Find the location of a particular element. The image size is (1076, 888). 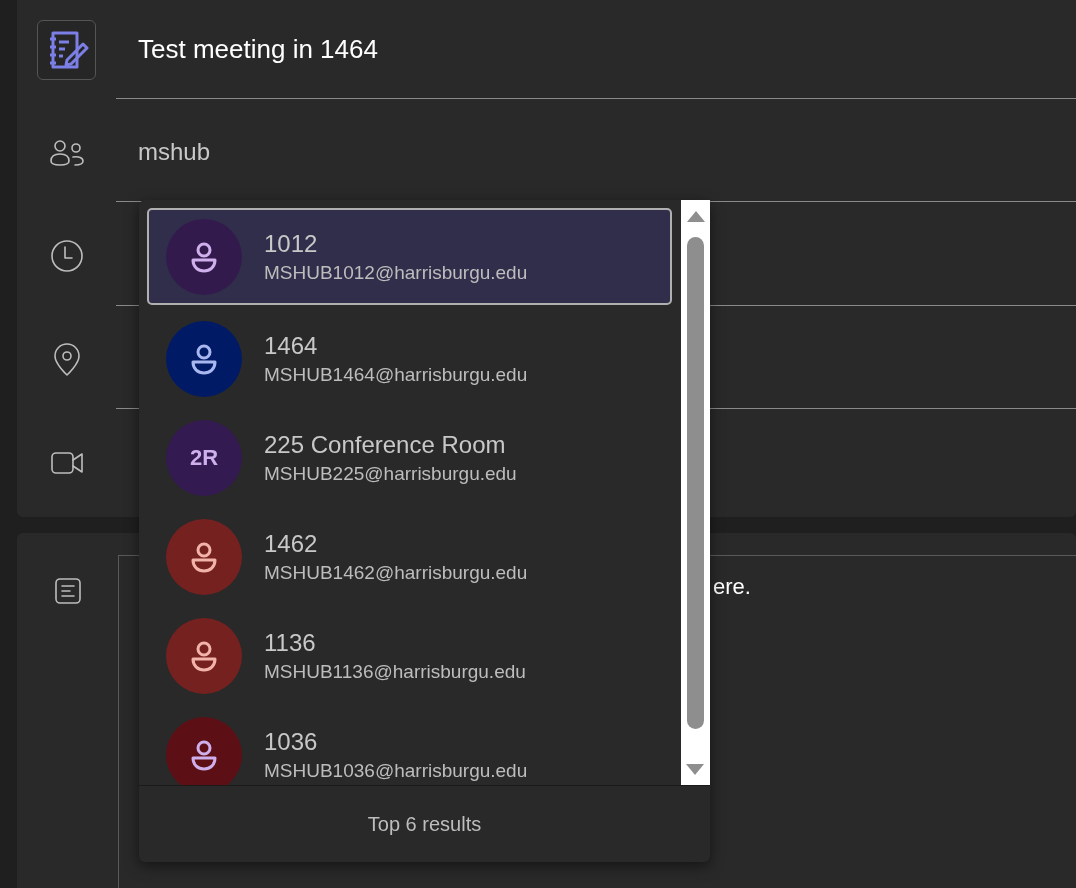

contact-email: MSHUB1012@harrisburgu.edu is located at coordinates (396, 272).